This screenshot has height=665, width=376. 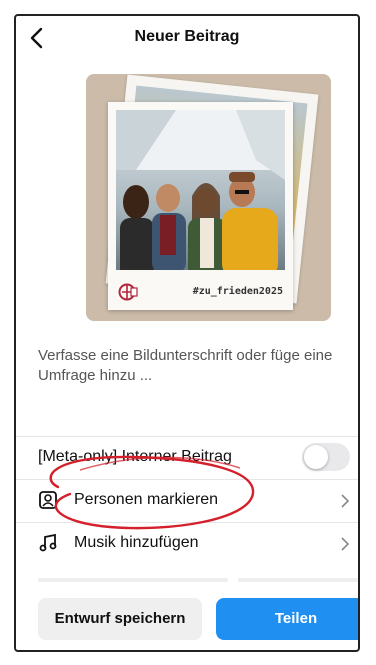 I want to click on meta-internal-post-row: [Meta-only] Interner Beitrag, so click(x=187, y=457).